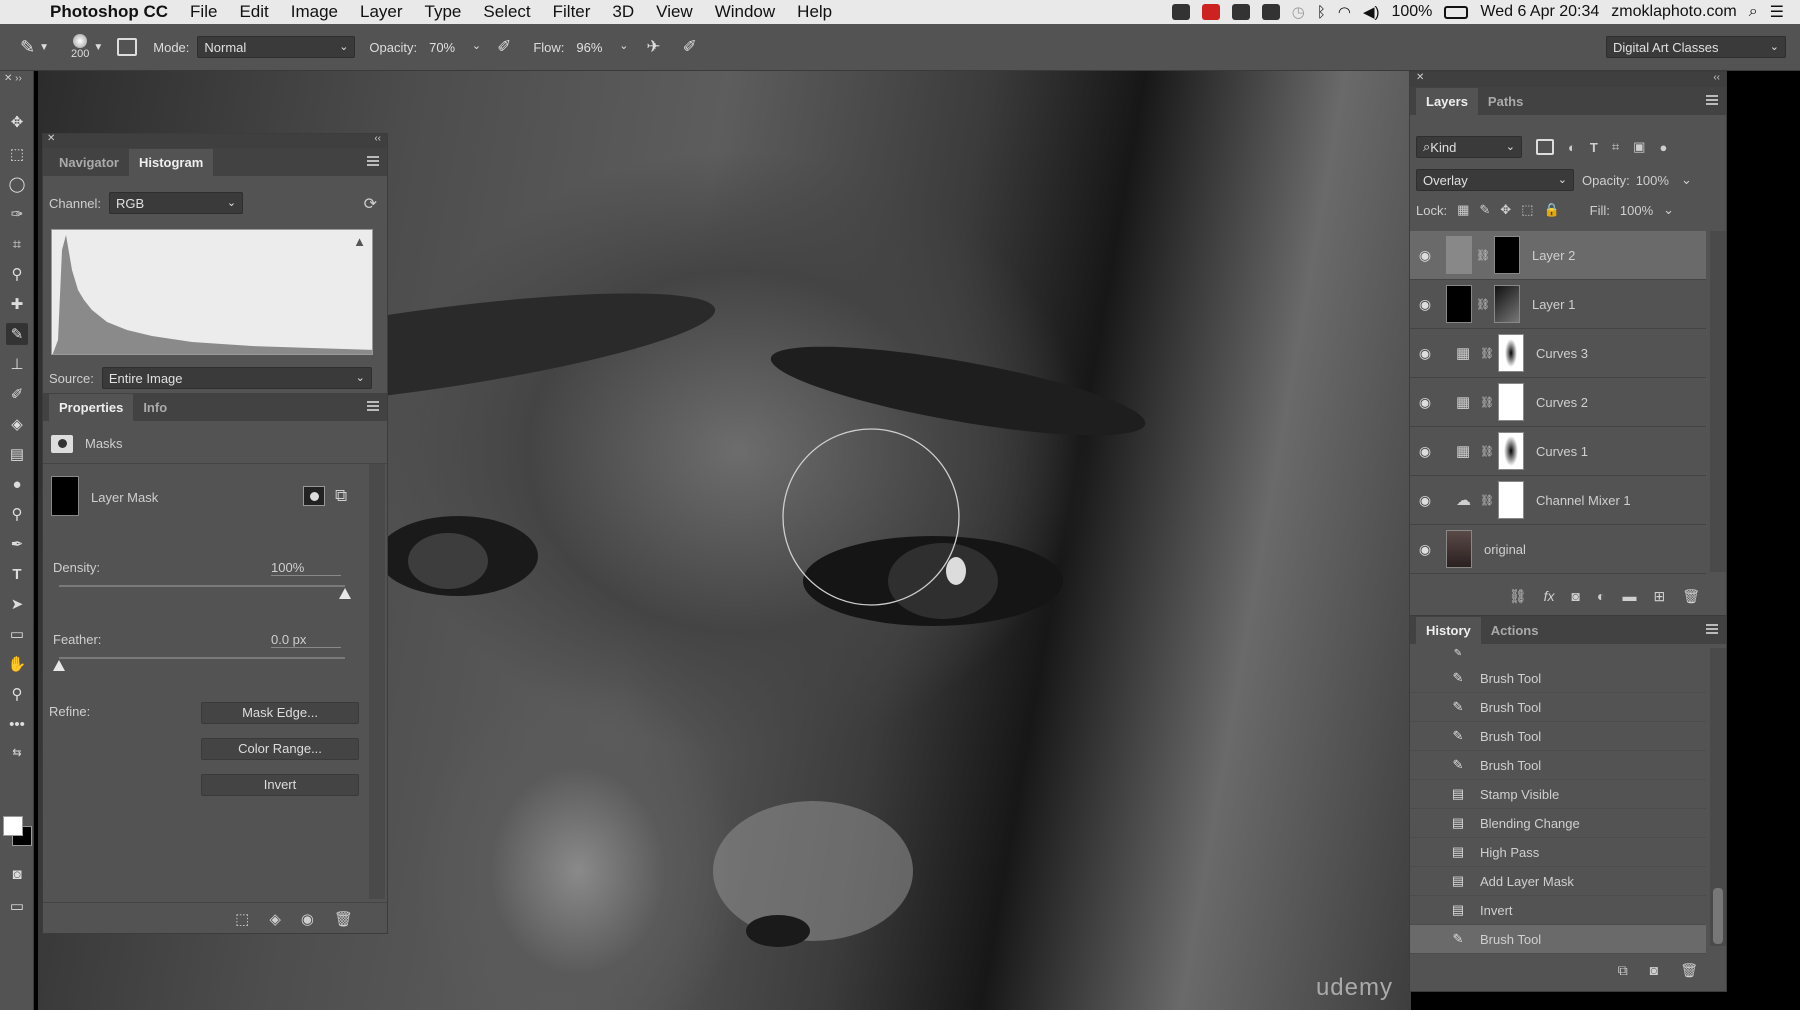 This screenshot has height=1010, width=1800. Describe the element at coordinates (1718, 797) in the screenshot. I see `history-scrollbar` at that location.